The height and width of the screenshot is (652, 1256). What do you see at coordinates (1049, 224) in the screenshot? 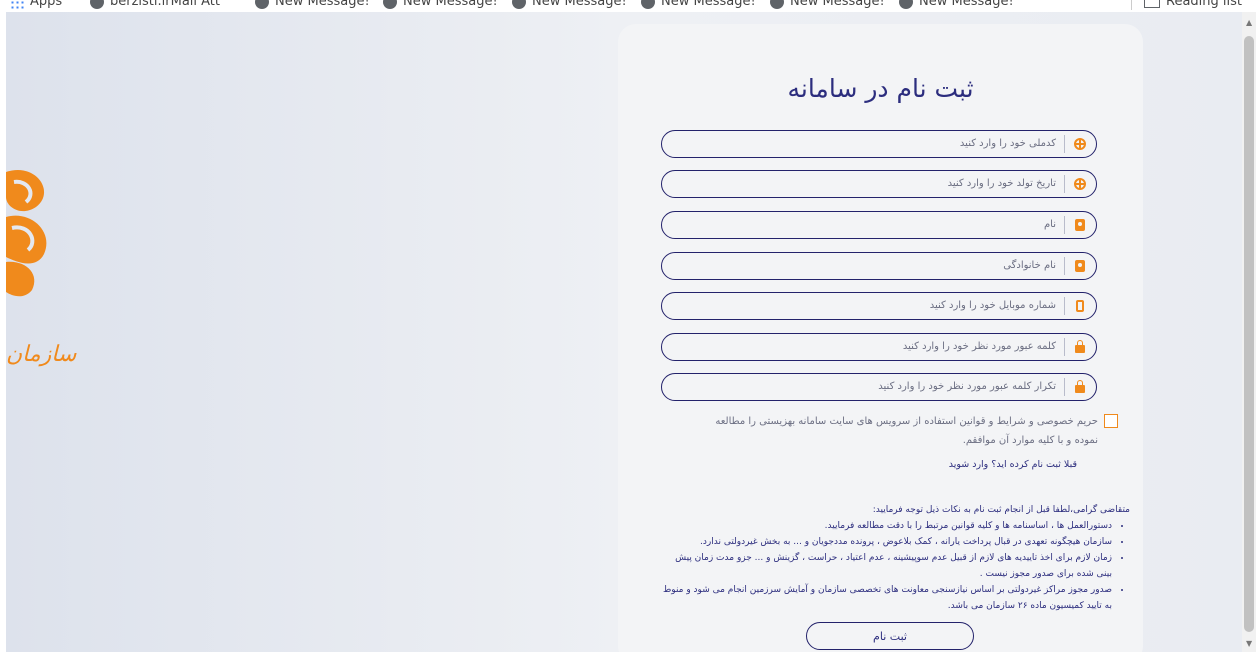
I see `field-placeholder: نام` at bounding box center [1049, 224].